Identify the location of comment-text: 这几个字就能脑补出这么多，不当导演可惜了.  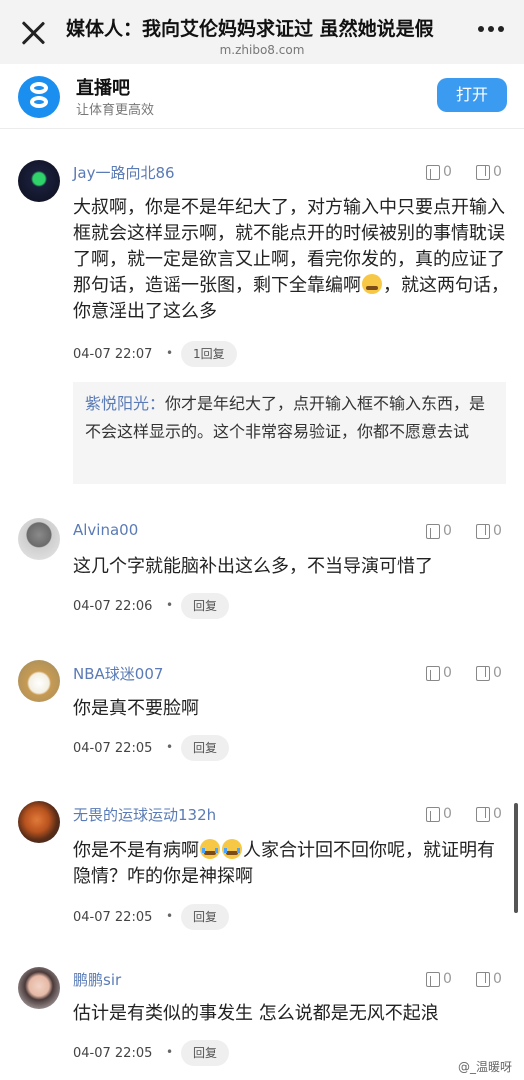
(253, 566).